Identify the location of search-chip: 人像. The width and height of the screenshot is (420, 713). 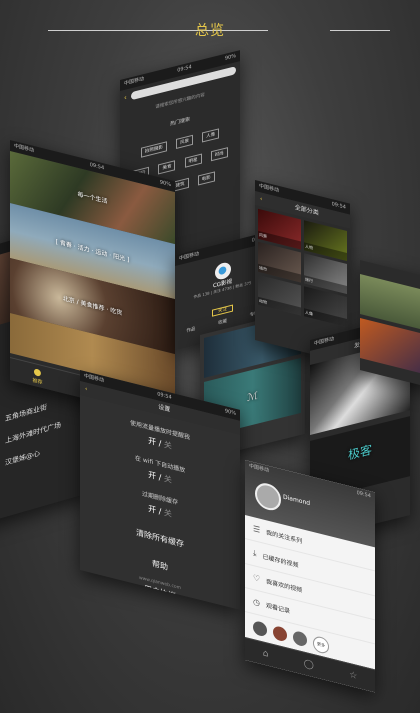
(211, 135).